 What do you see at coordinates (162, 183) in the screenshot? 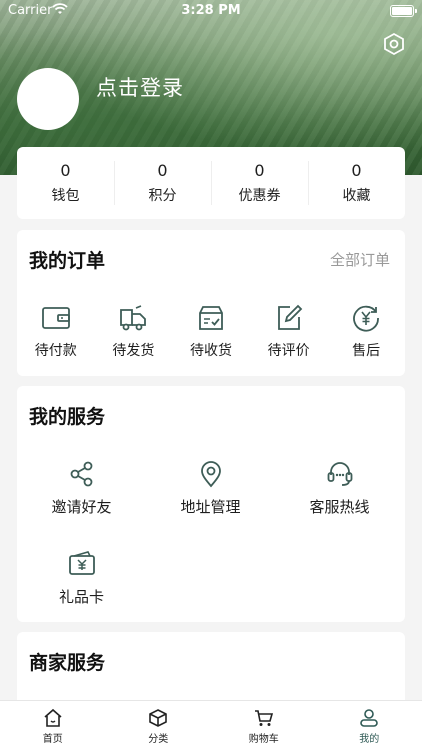
I see `stat-points: 0 积分` at bounding box center [162, 183].